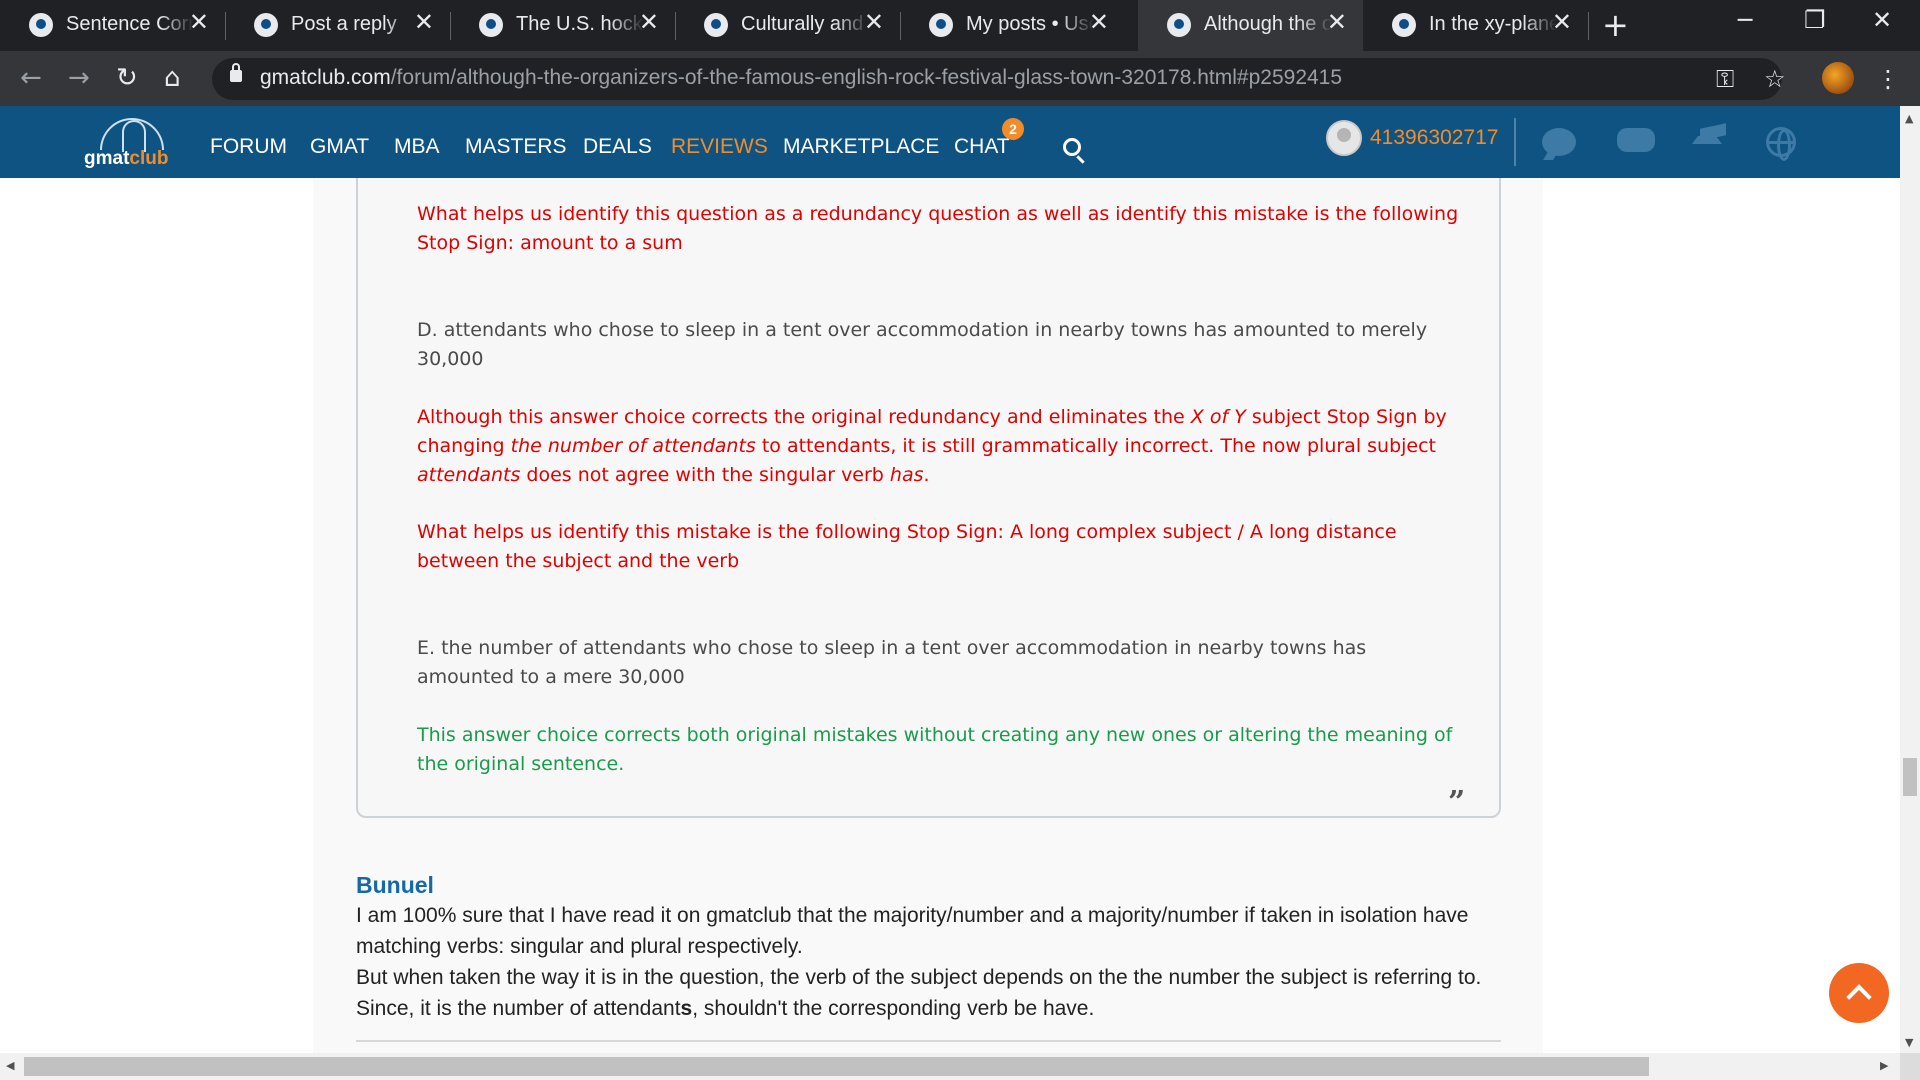 The image size is (1920, 1080). Describe the element at coordinates (1559, 142) in the screenshot. I see `chat-bubble-icon` at that location.